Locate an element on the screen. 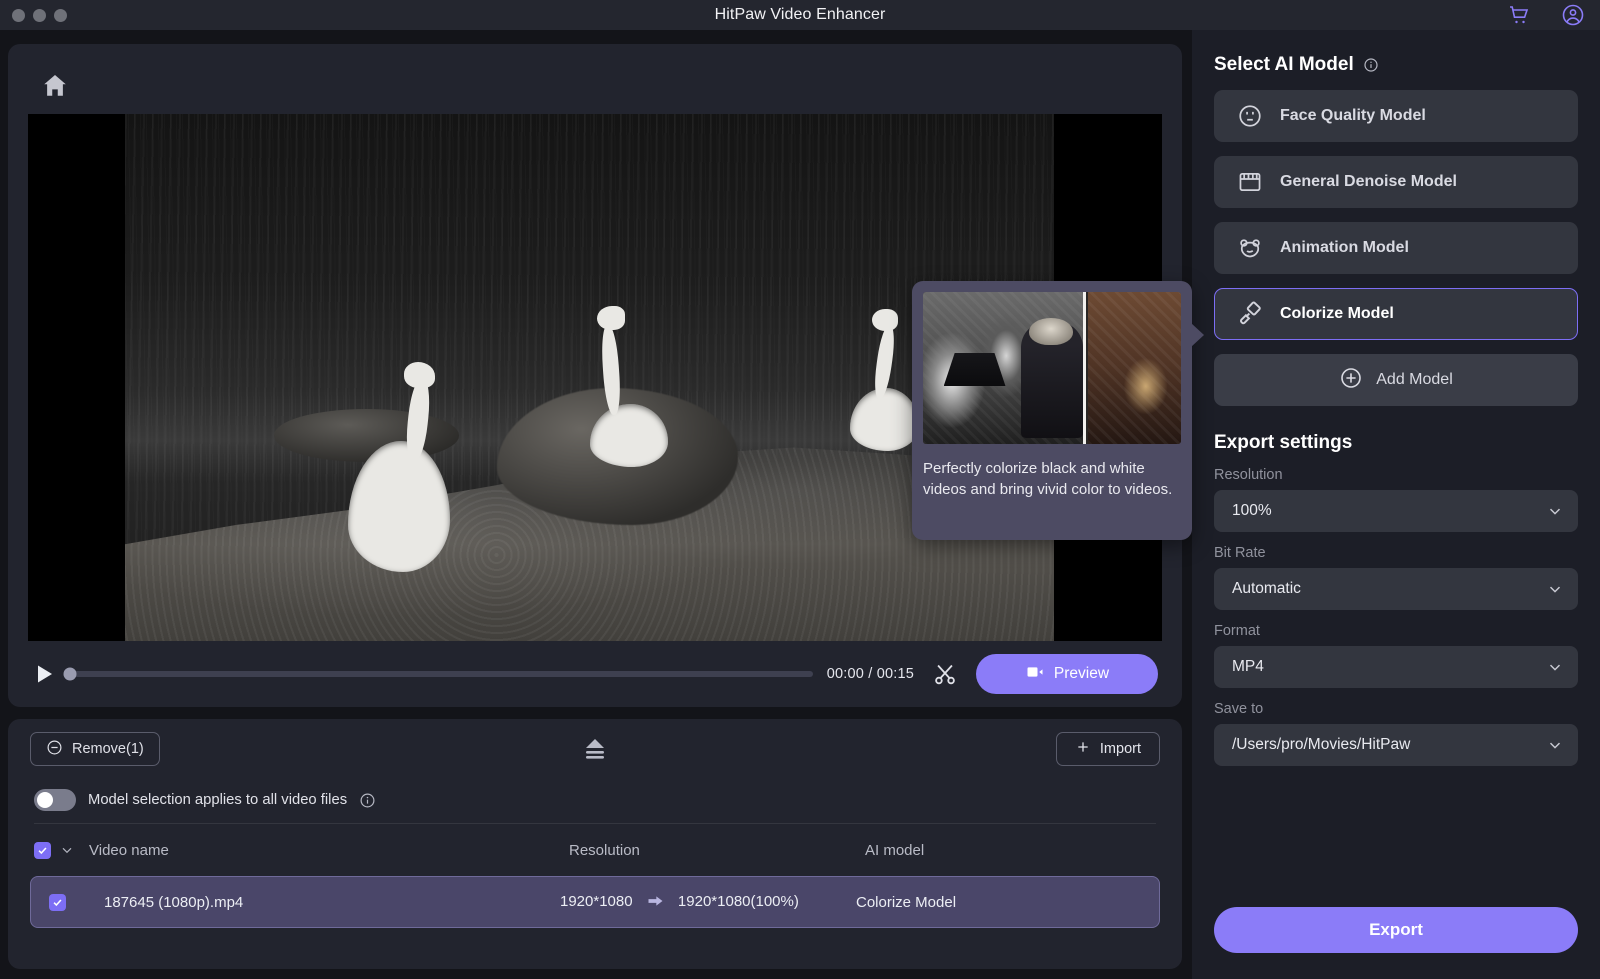 The height and width of the screenshot is (979, 1600). remove-button: Remove(1) is located at coordinates (95, 749).